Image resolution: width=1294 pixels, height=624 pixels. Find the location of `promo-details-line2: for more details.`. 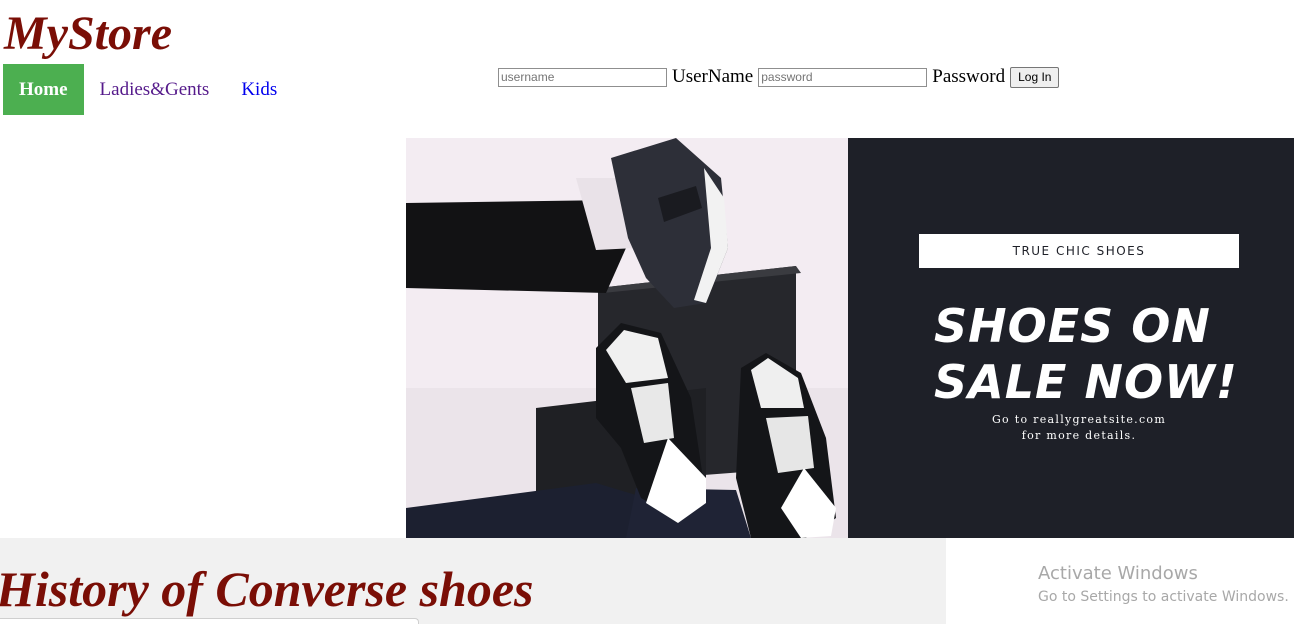

promo-details-line2: for more details. is located at coordinates (1079, 435).